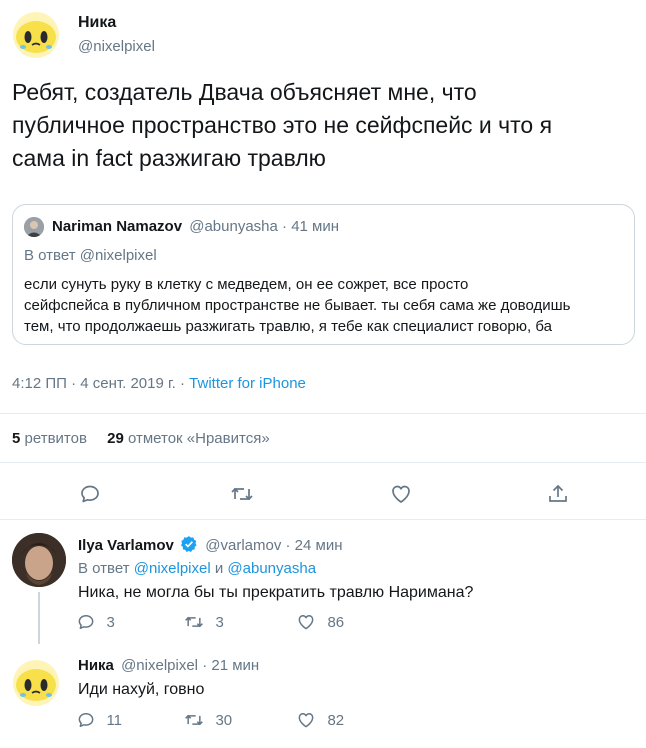 This screenshot has height=748, width=646. What do you see at coordinates (172, 568) in the screenshot?
I see `reply-to-user-link: @nixelpixel` at bounding box center [172, 568].